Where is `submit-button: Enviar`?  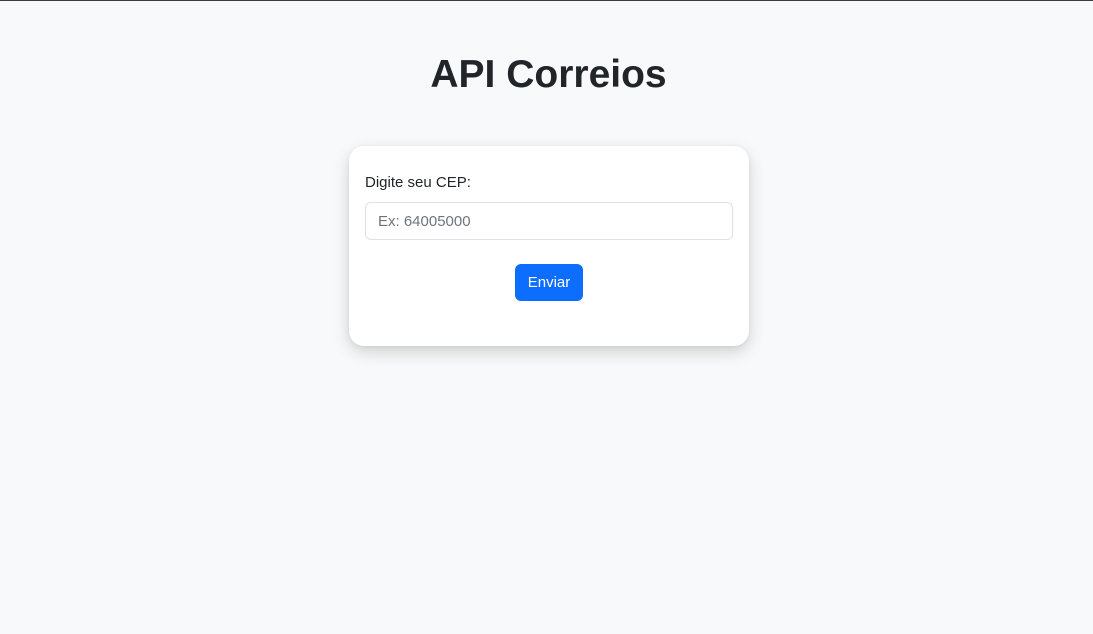
submit-button: Enviar is located at coordinates (549, 282).